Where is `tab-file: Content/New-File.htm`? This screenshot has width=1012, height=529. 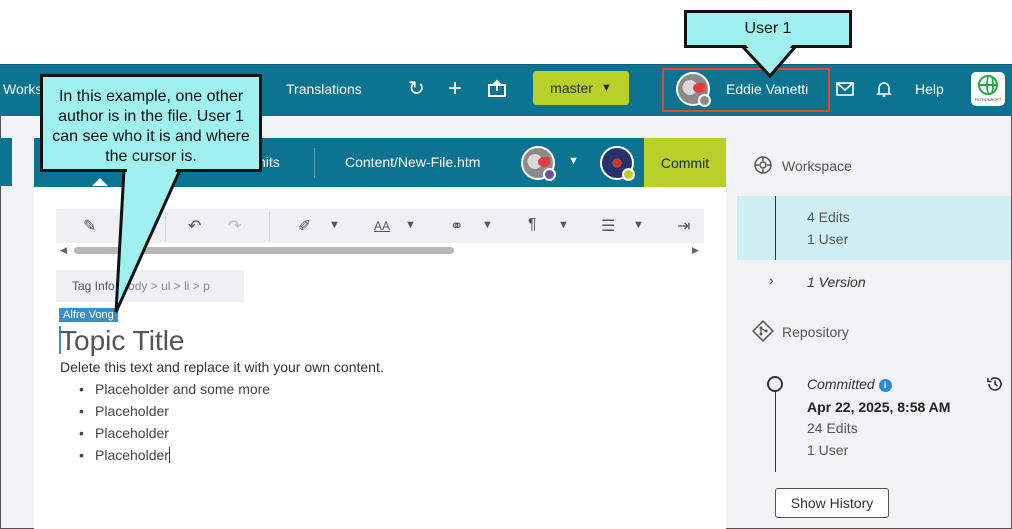 tab-file: Content/New-File.htm is located at coordinates (412, 162).